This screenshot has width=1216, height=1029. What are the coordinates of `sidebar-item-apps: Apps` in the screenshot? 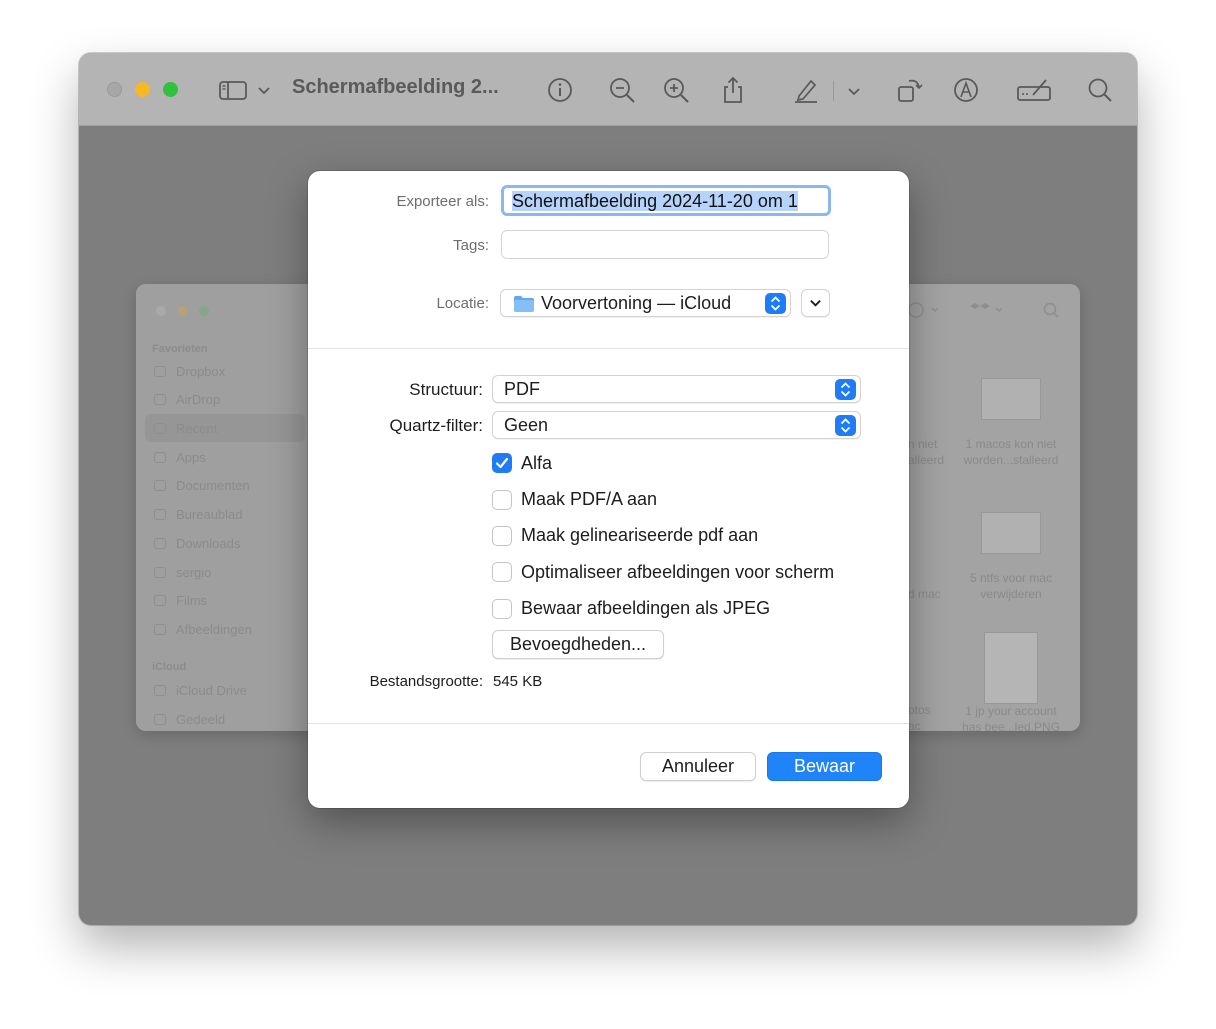 It's located at (180, 457).